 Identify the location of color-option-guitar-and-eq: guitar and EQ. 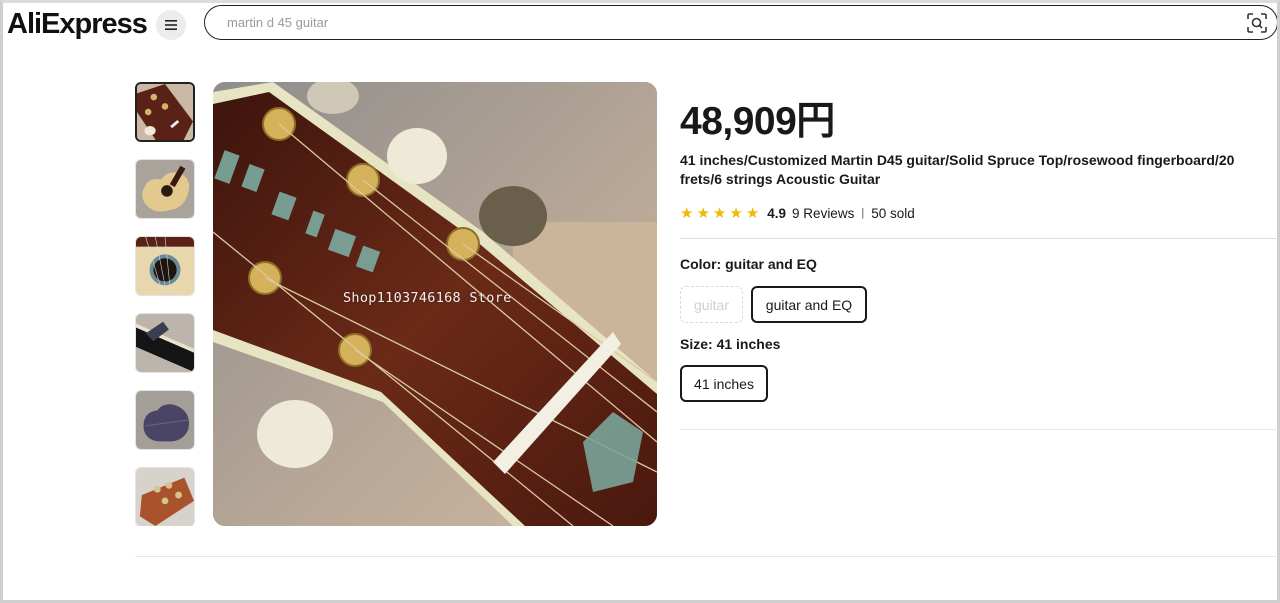
(809, 304).